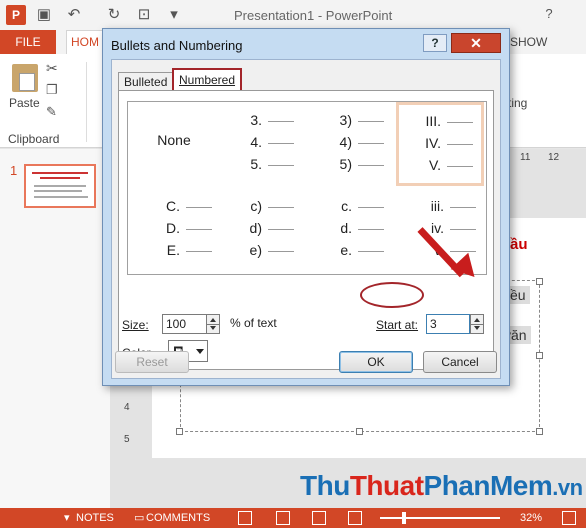 The width and height of the screenshot is (586, 528). I want to click on customize-qat-icon: ▾, so click(174, 15).